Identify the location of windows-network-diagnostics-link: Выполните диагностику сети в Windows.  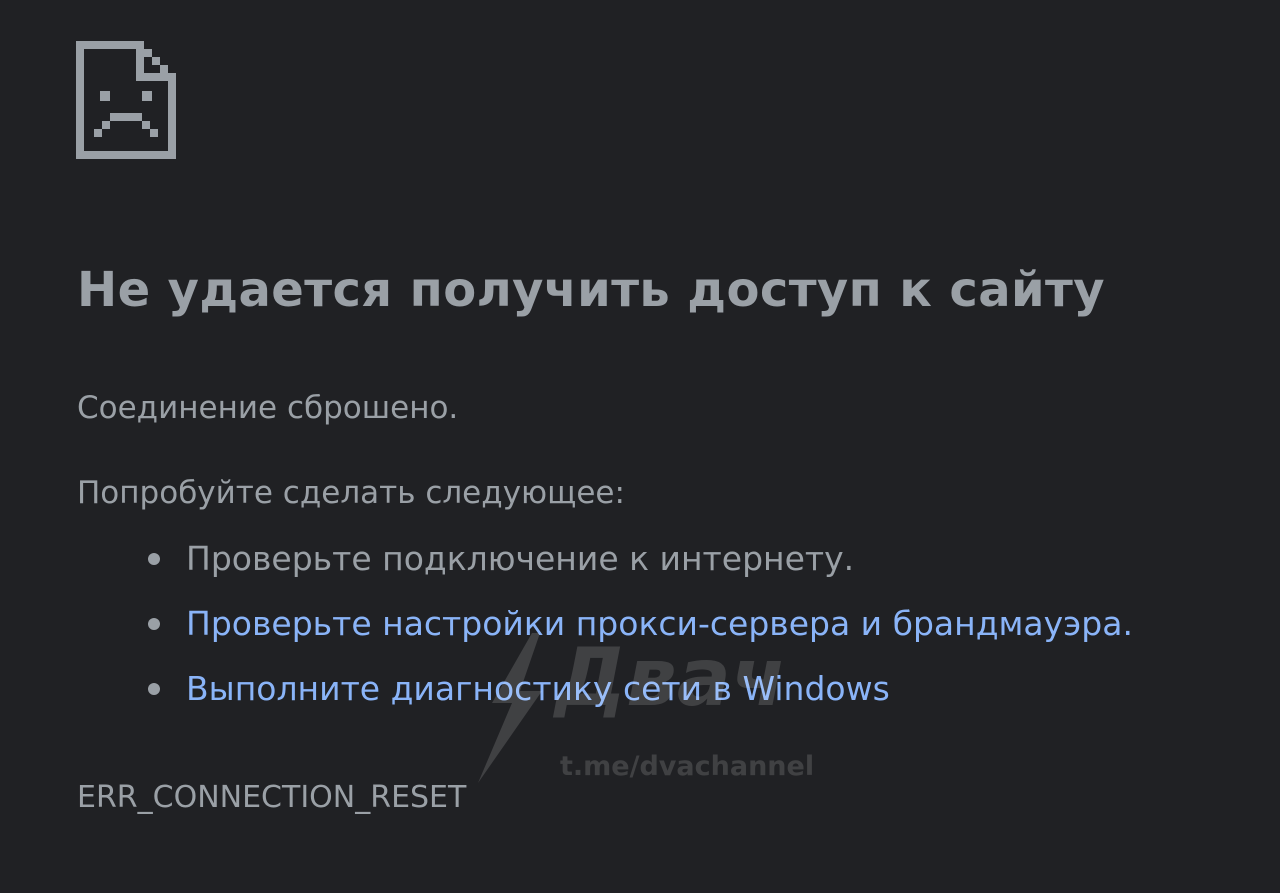
(538, 688).